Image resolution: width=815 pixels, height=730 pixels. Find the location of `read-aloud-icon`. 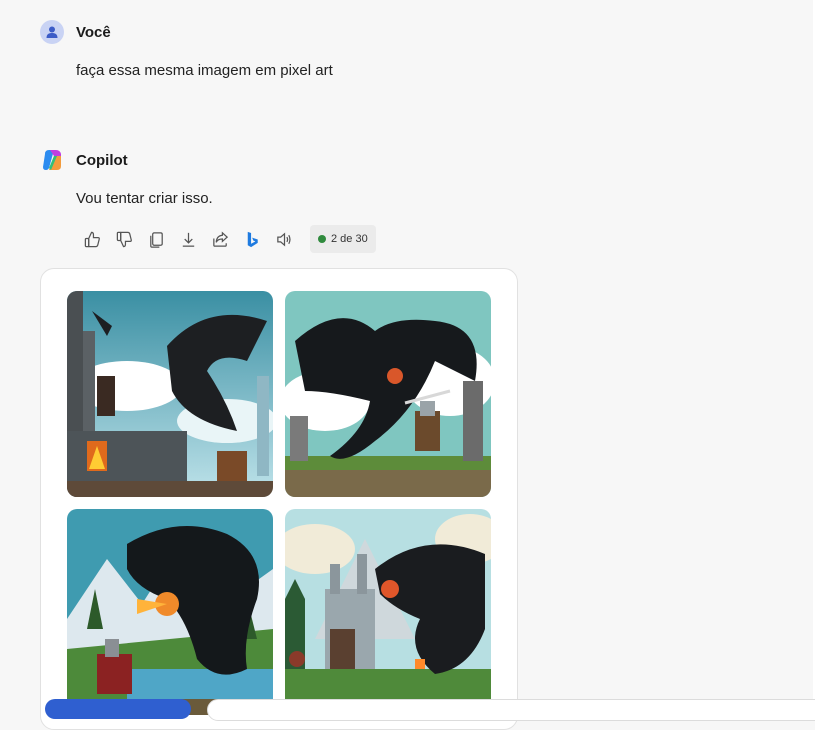

read-aloud-icon is located at coordinates (284, 239).